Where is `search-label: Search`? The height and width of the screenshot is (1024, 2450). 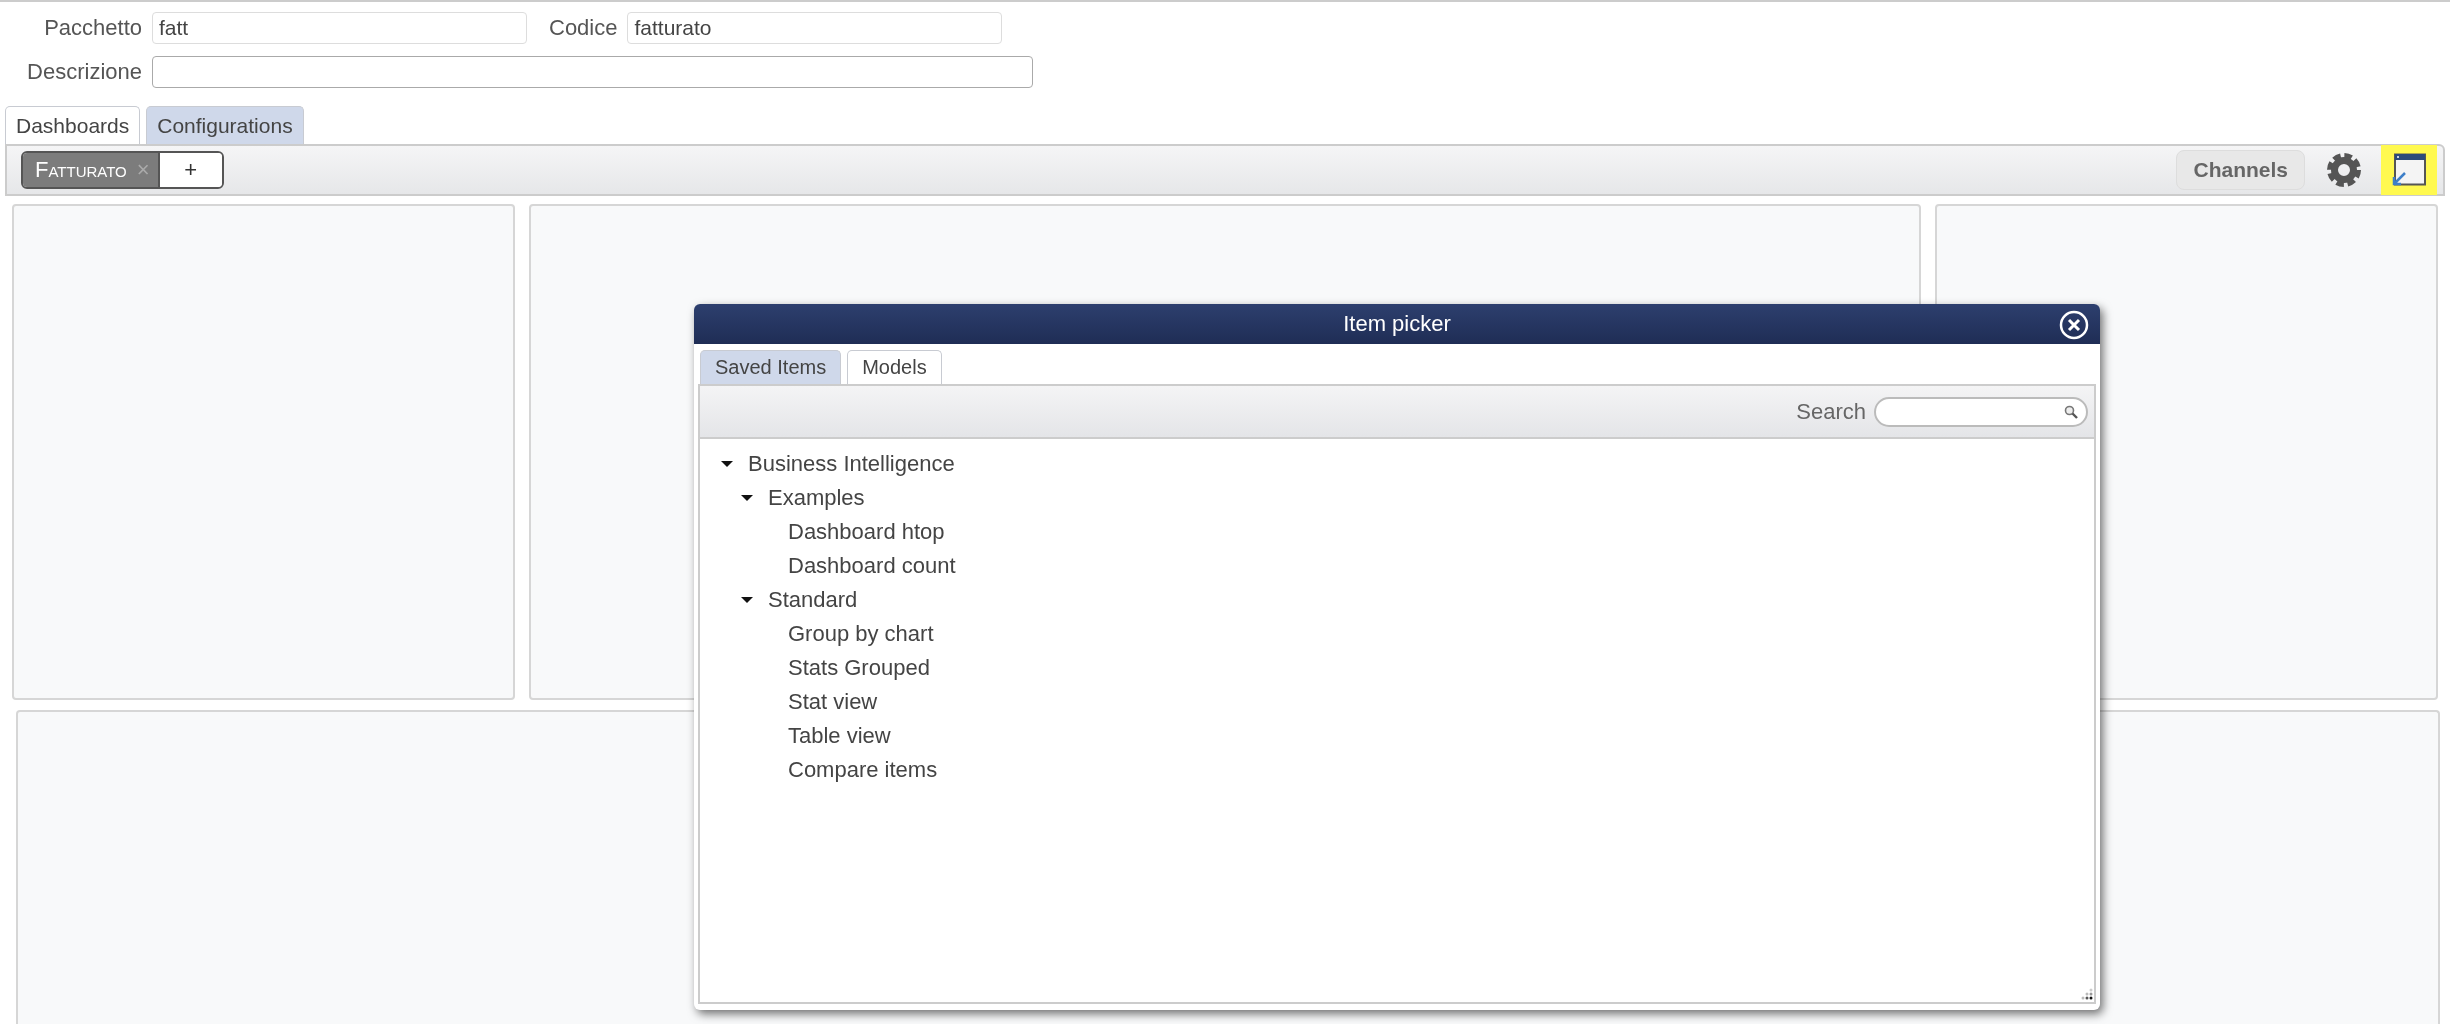 search-label: Search is located at coordinates (1831, 411).